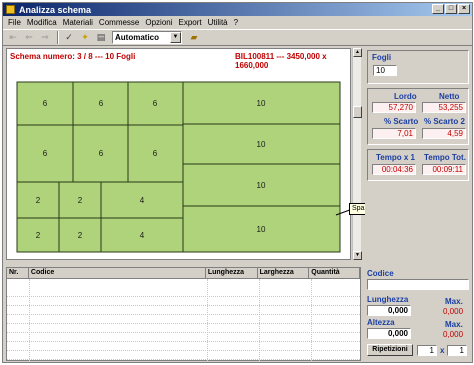 This screenshot has width=474, height=365. What do you see at coordinates (13, 37) in the screenshot?
I see `first-sheet-icon: ⇤` at bounding box center [13, 37].